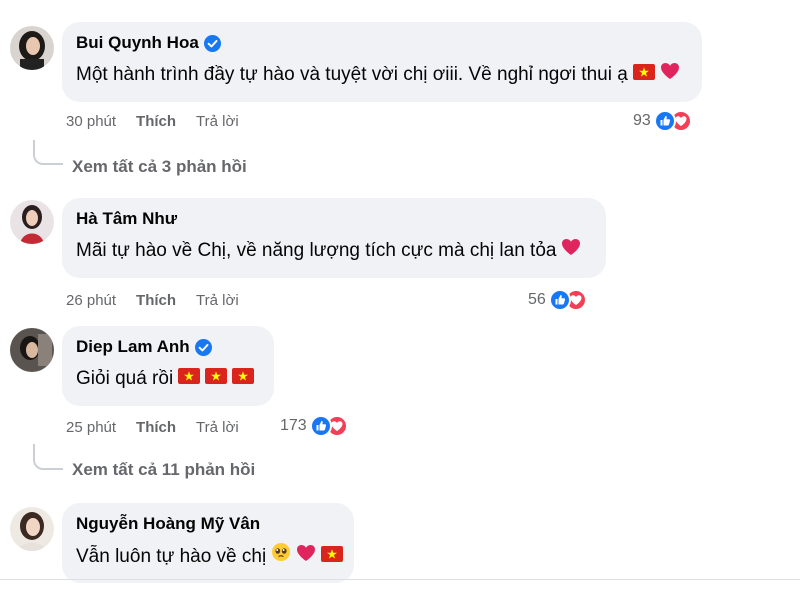 The height and width of the screenshot is (600, 800). I want to click on commenter-name: Diep Lam Anh, so click(133, 347).